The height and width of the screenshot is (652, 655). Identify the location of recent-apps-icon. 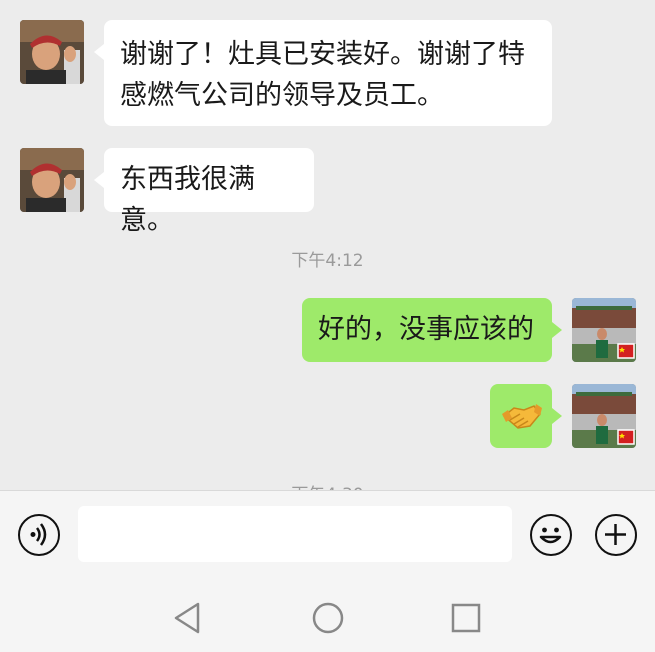
(466, 618).